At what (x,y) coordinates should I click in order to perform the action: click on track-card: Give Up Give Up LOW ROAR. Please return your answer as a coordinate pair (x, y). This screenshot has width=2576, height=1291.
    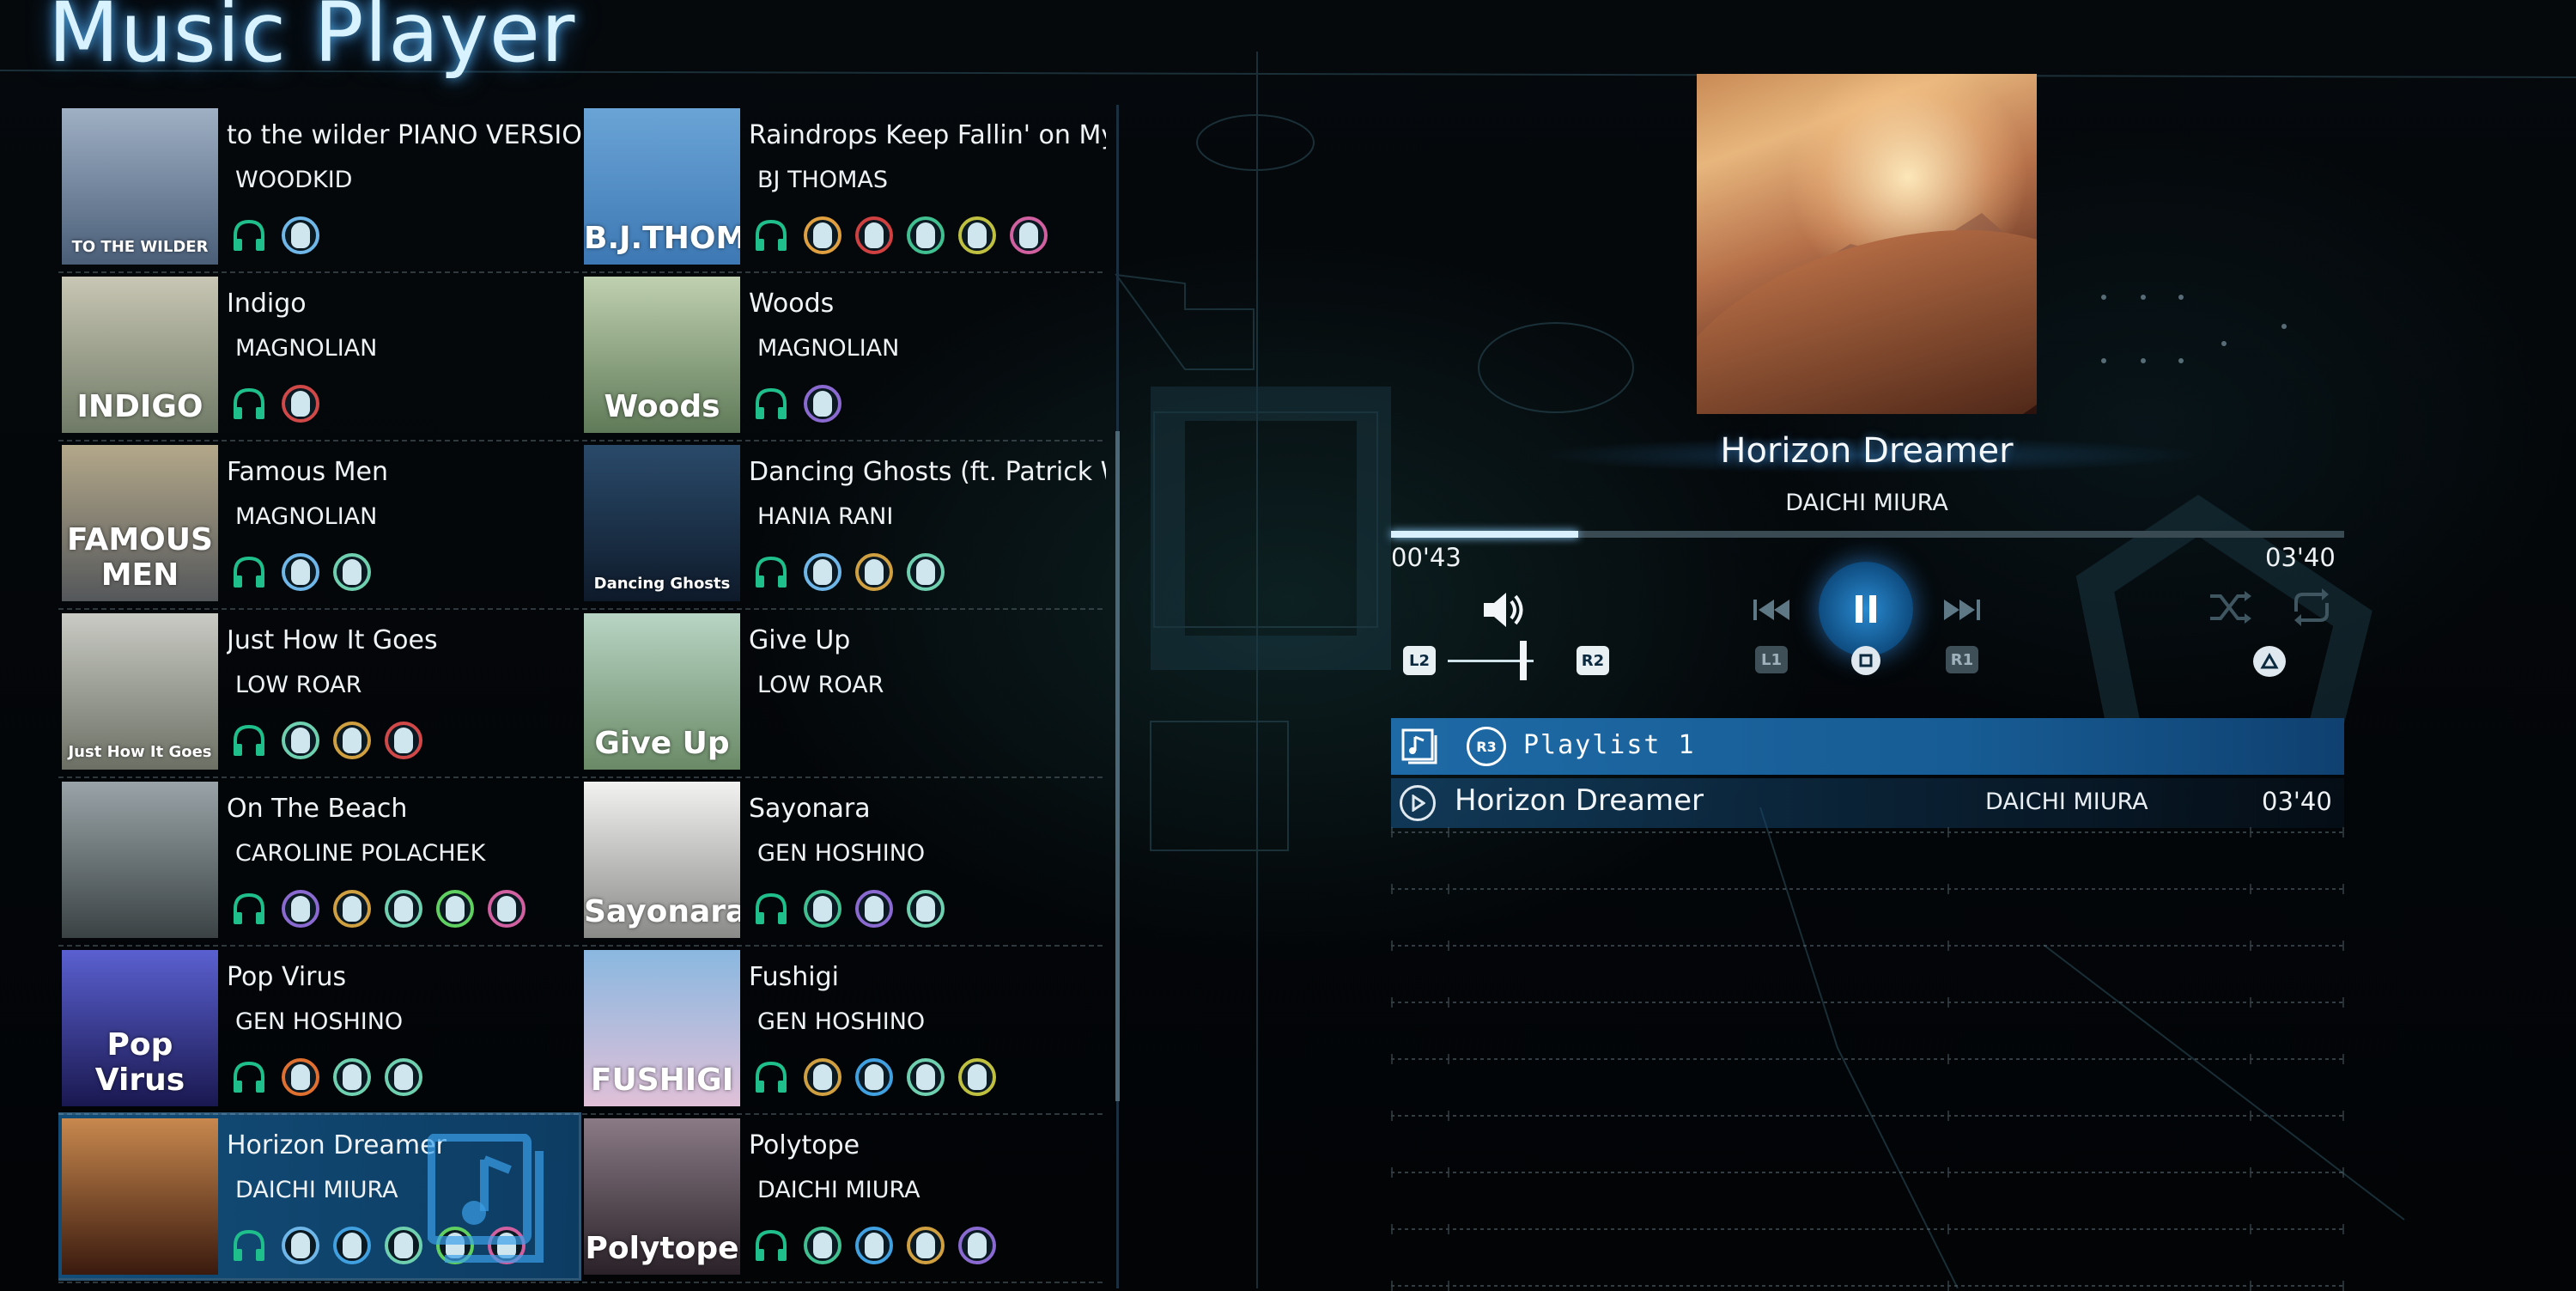
    Looking at the image, I should click on (841, 691).